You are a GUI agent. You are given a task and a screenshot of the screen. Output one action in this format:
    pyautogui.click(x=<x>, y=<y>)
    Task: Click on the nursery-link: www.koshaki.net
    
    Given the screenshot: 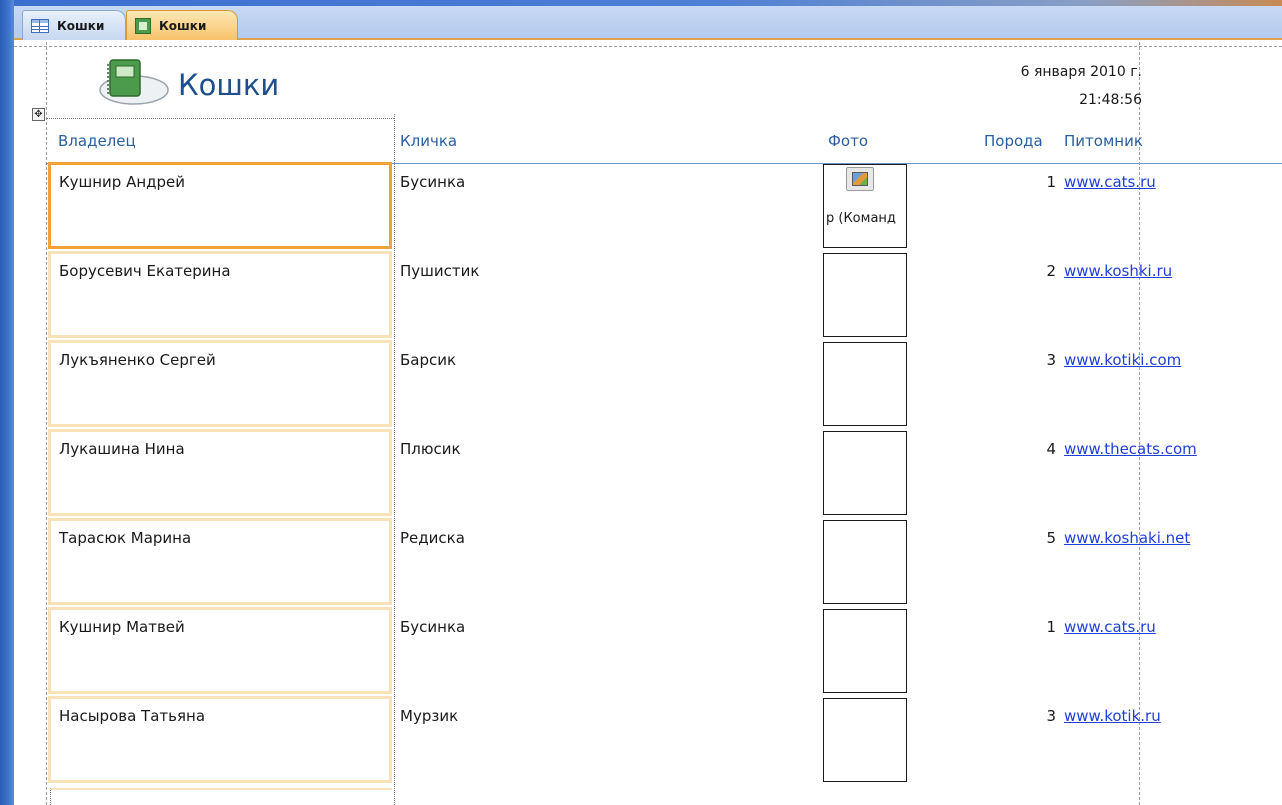 What is the action you would take?
    pyautogui.click(x=1127, y=538)
    